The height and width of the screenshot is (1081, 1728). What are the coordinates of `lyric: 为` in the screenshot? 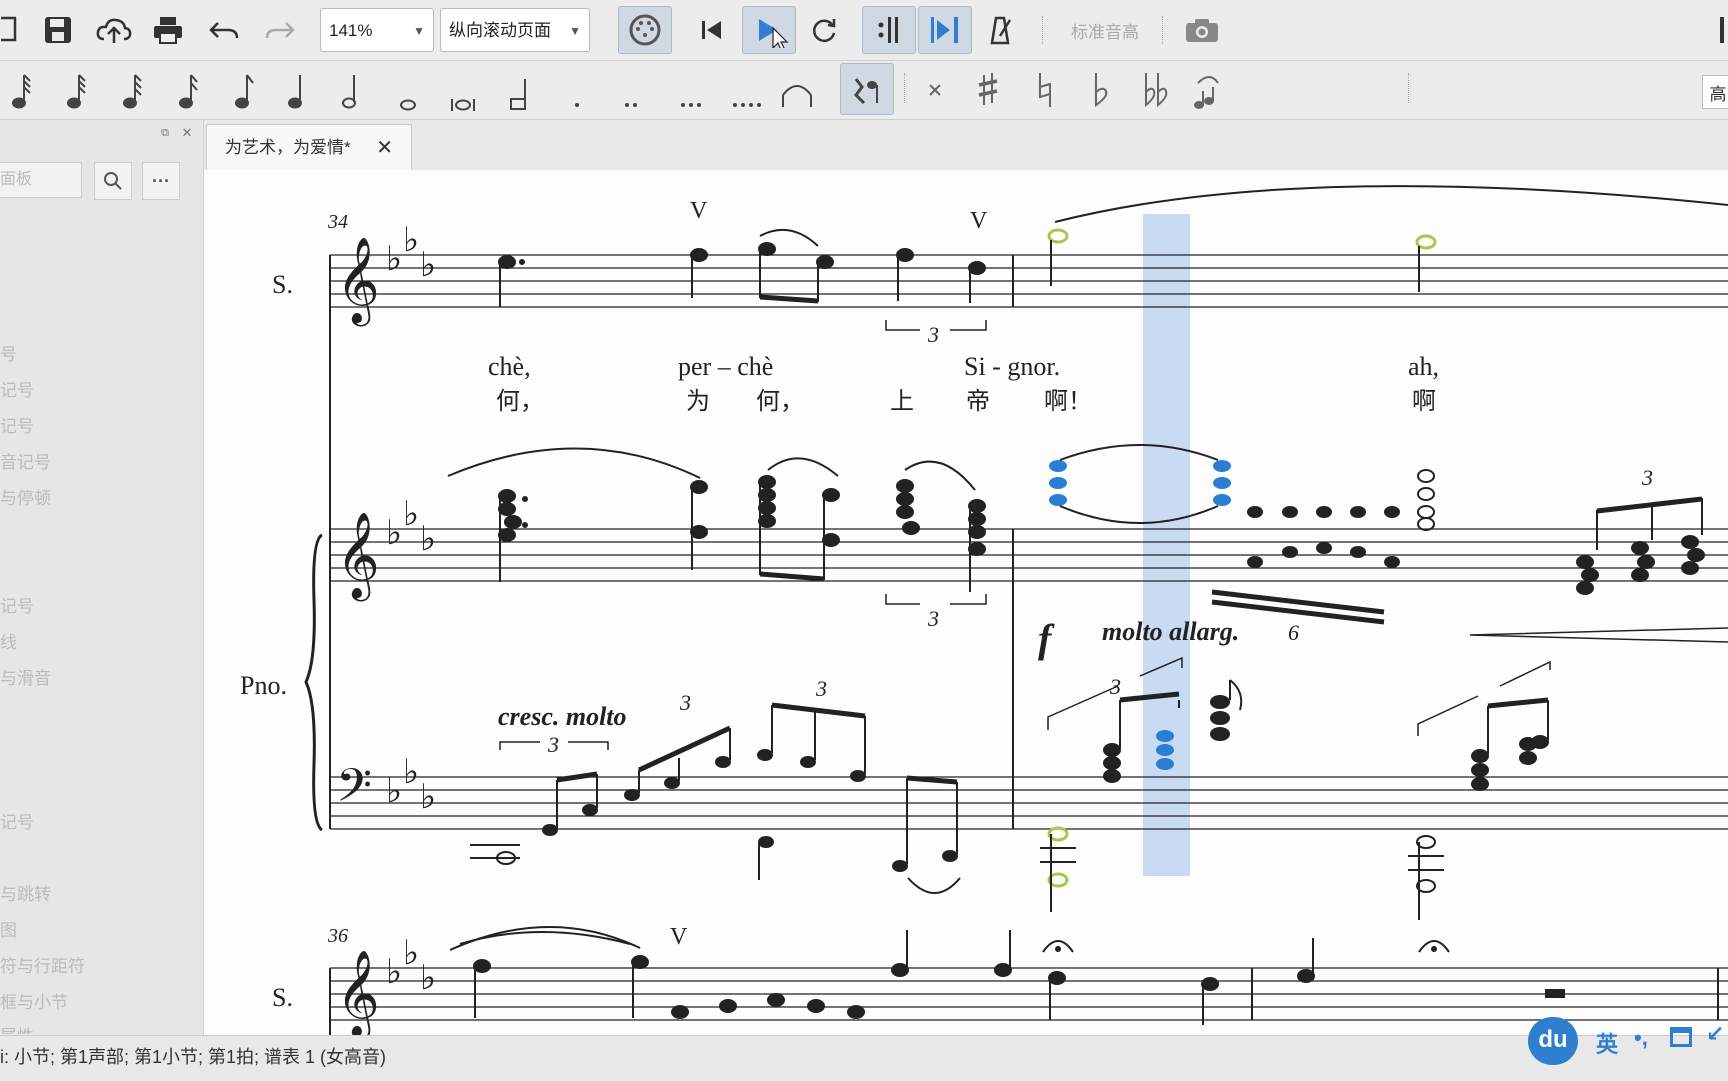 It's located at (698, 401).